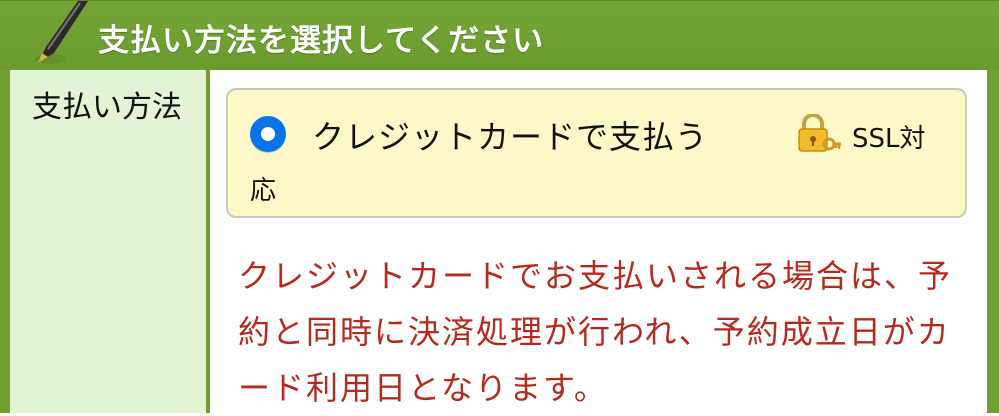 The image size is (999, 416). Describe the element at coordinates (819, 133) in the screenshot. I see `lock-key-icon` at that location.